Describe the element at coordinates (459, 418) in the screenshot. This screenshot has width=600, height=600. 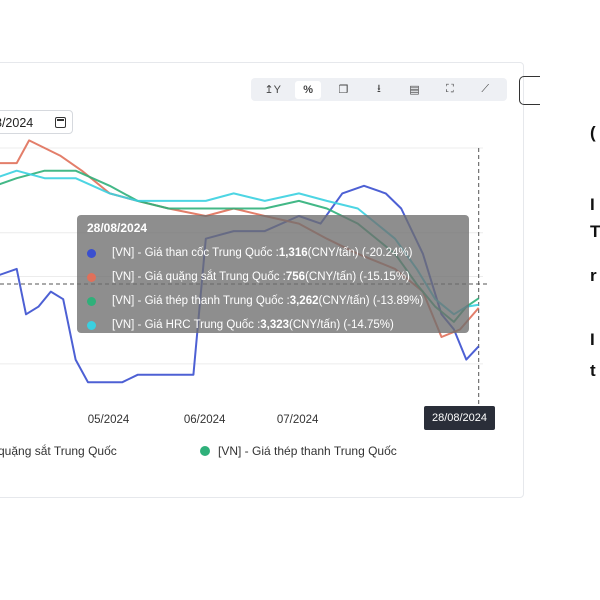
I see `crosshair-date-label: 28/08/2024` at that location.